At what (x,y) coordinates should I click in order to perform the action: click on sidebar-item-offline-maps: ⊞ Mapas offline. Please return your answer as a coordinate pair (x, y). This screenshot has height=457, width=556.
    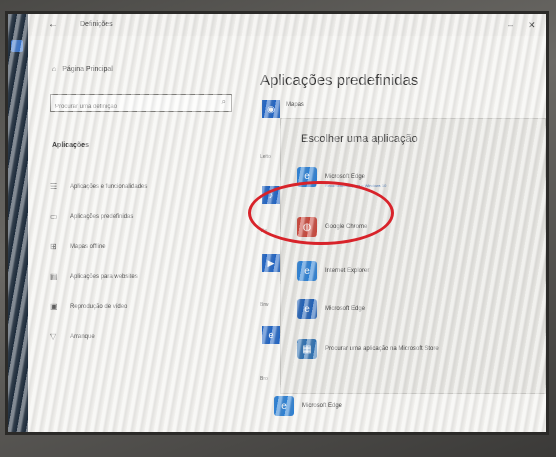
    Looking at the image, I should click on (78, 246).